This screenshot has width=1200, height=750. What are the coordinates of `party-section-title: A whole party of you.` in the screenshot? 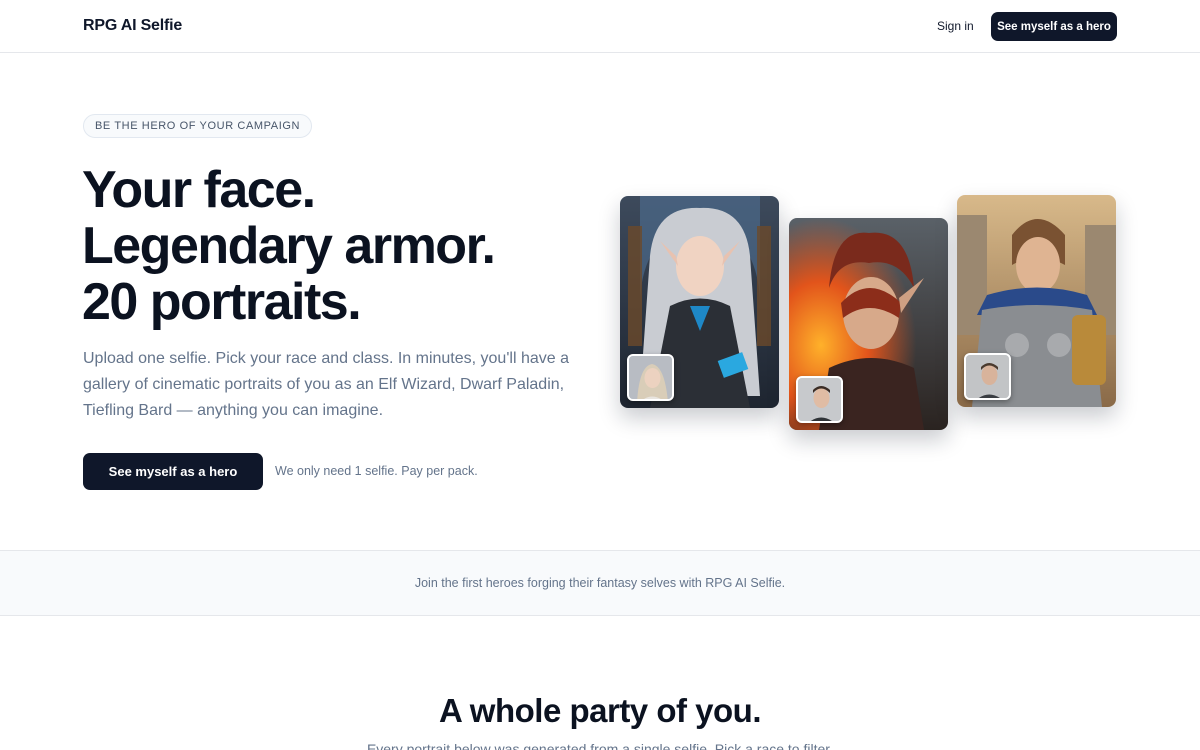 It's located at (600, 710).